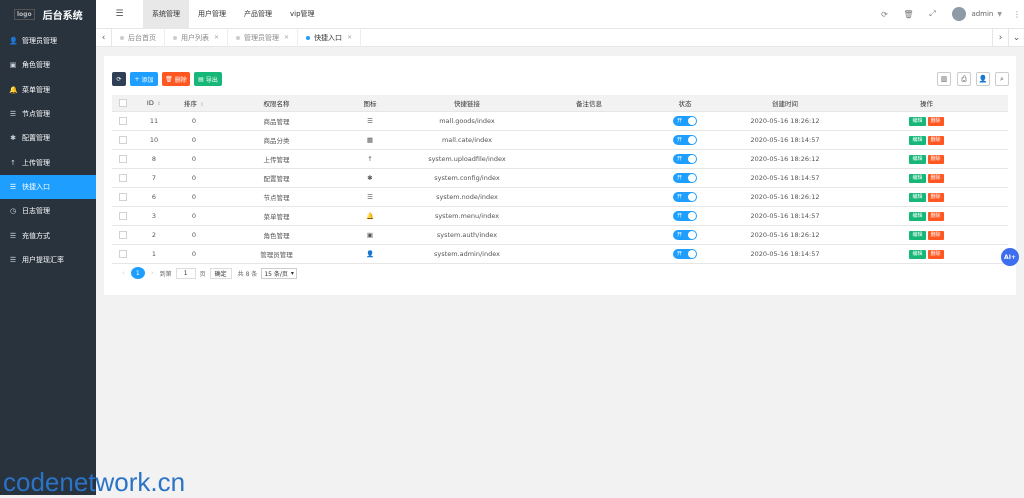 The width and height of the screenshot is (1024, 498). I want to click on top-nav-item-2: 产品管理, so click(258, 14).